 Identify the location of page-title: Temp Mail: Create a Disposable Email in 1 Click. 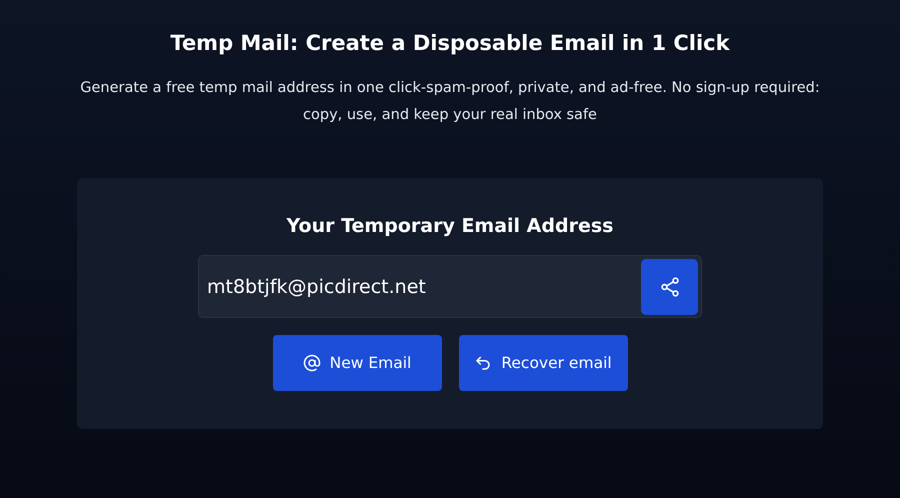
(450, 43).